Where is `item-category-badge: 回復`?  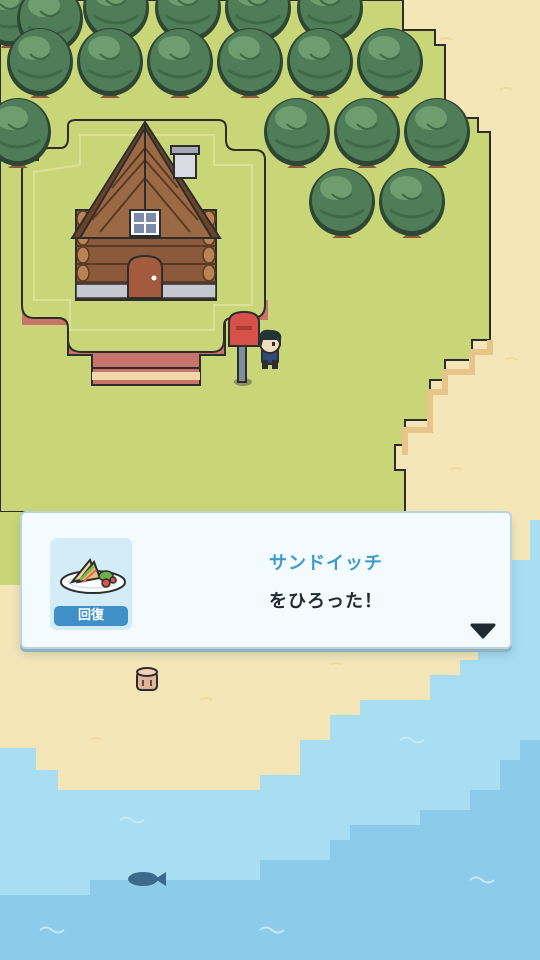
item-category-badge: 回復 is located at coordinates (91, 616).